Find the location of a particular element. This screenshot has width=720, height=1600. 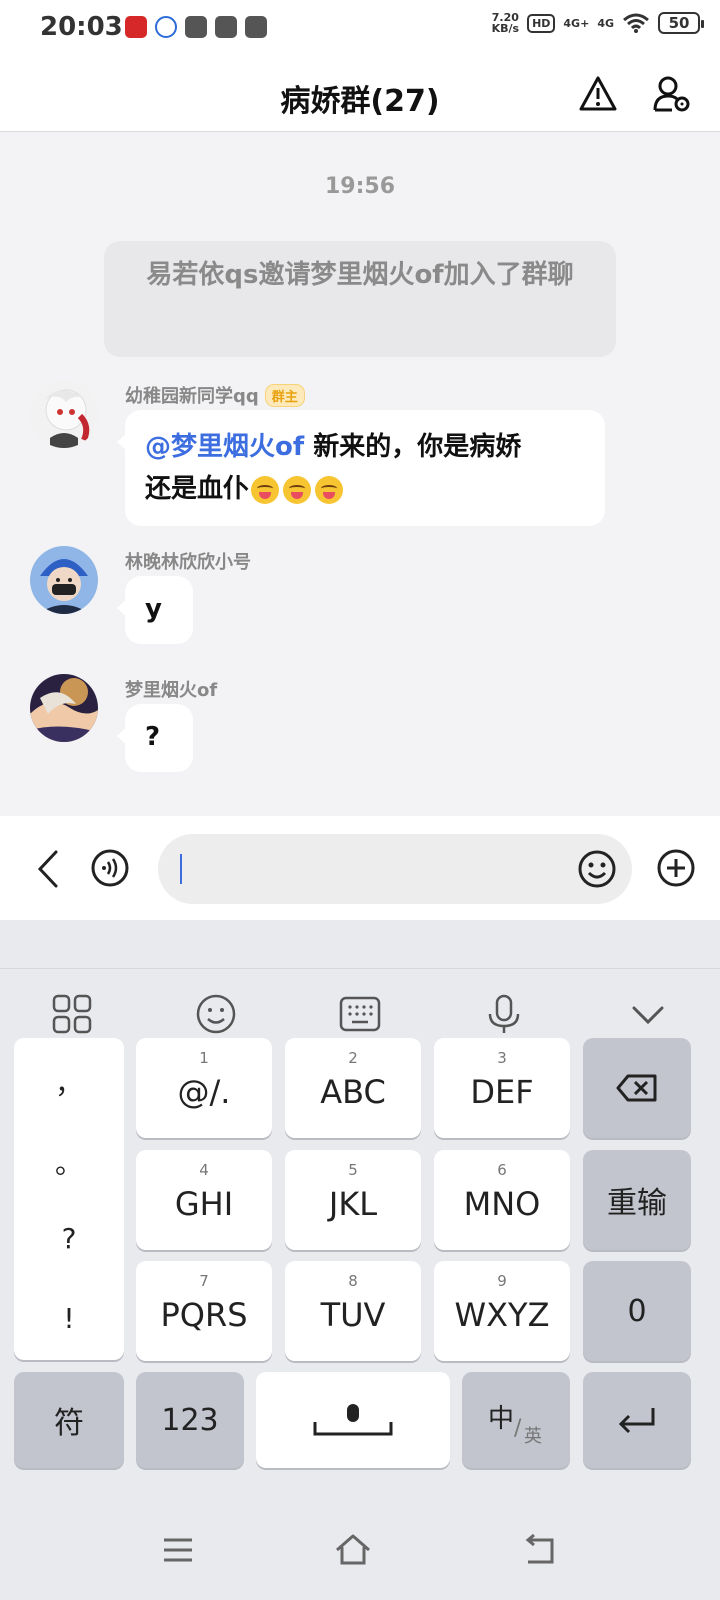

back-icon is located at coordinates (540, 1550).